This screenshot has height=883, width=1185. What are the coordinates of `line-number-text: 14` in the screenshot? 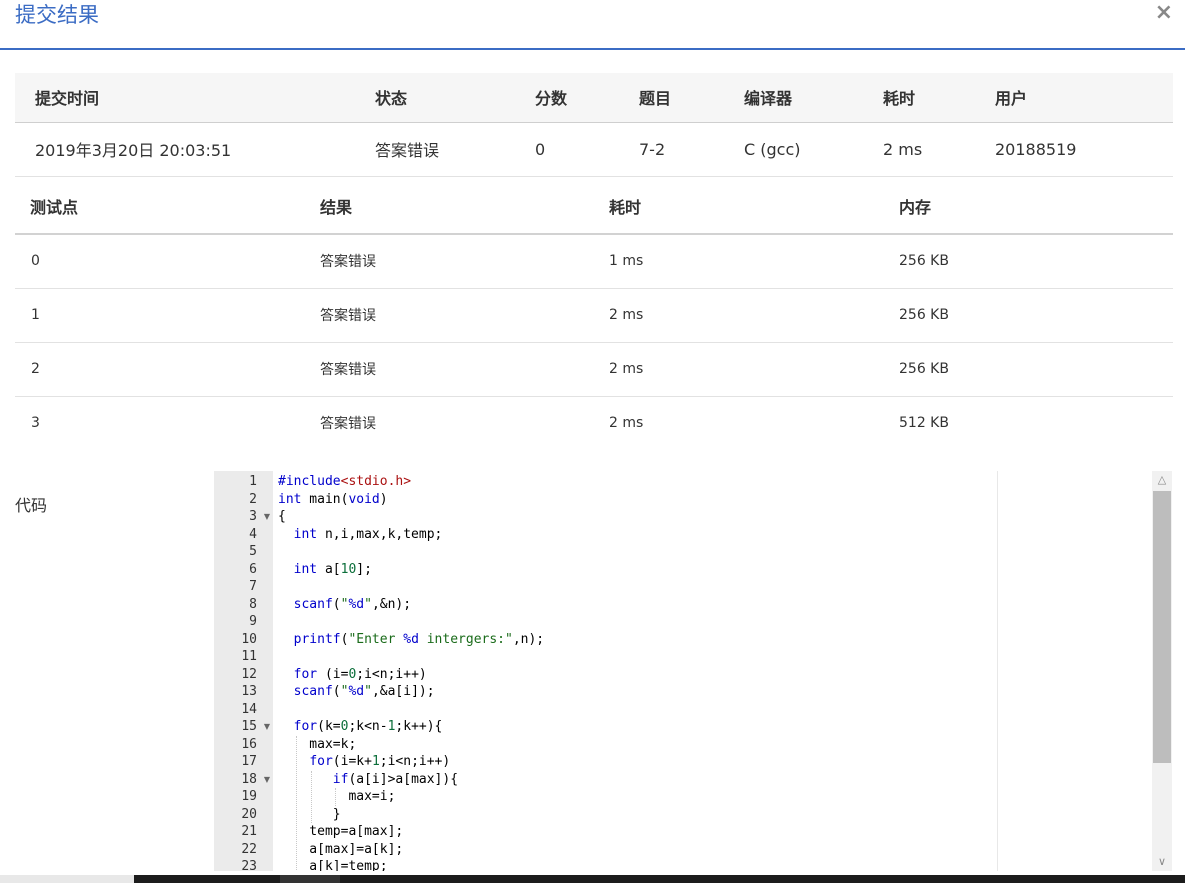 It's located at (249, 709).